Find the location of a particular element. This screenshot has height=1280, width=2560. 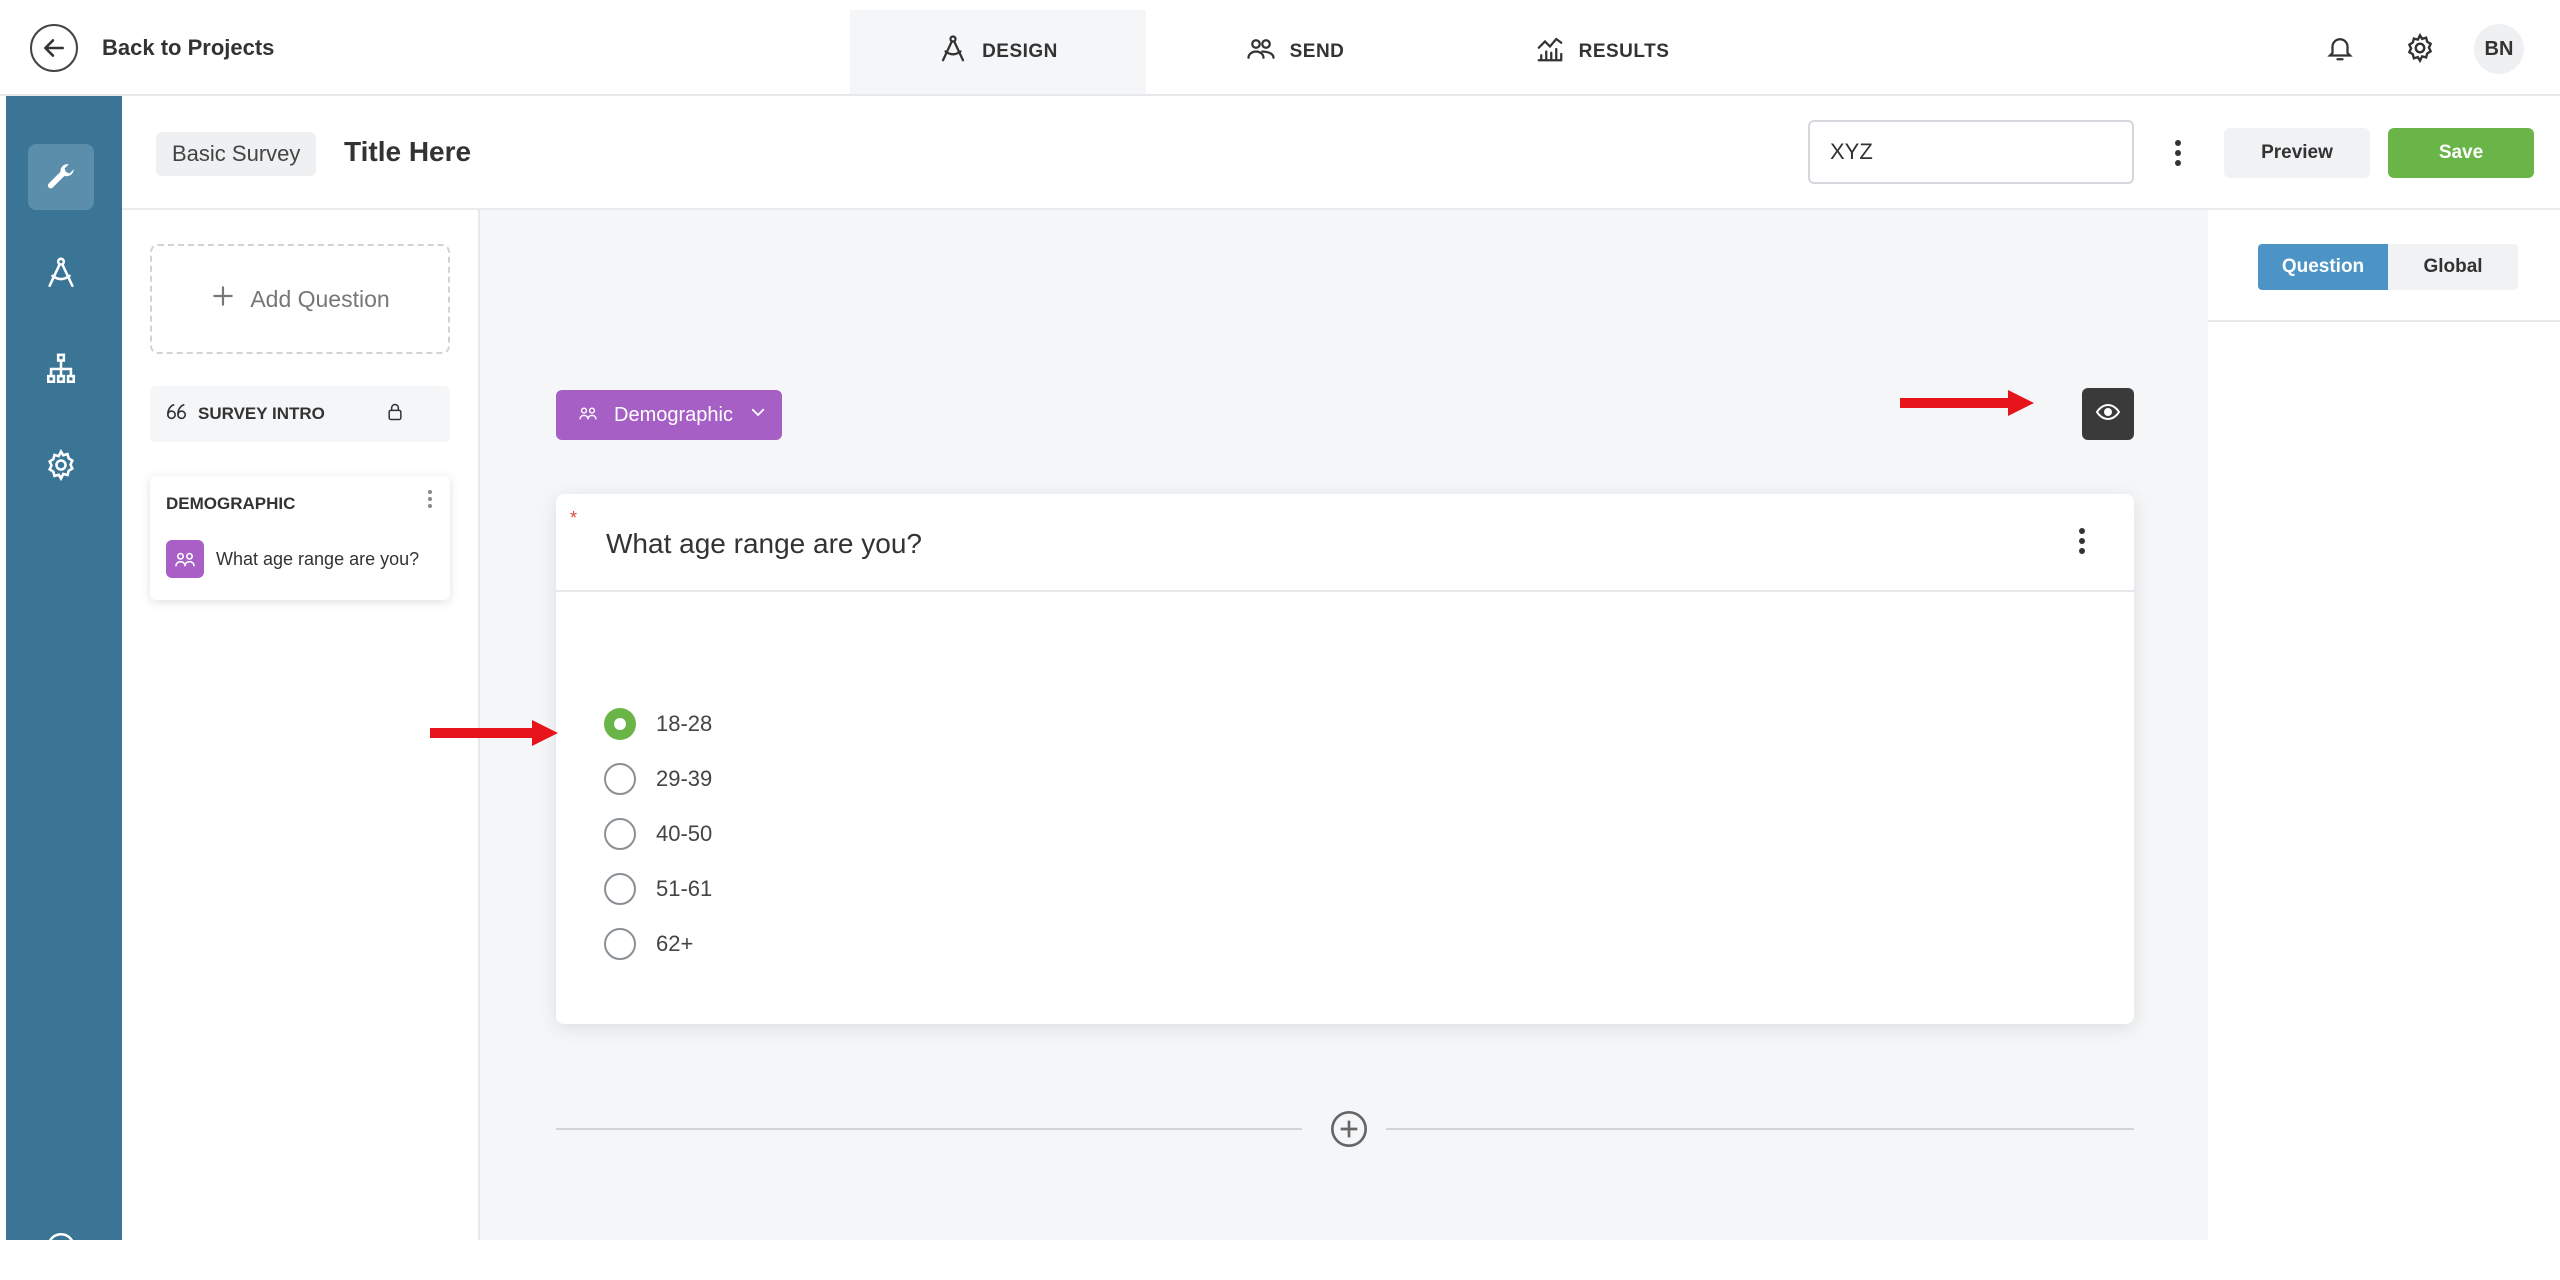

arrow-left-icon is located at coordinates (54, 48).